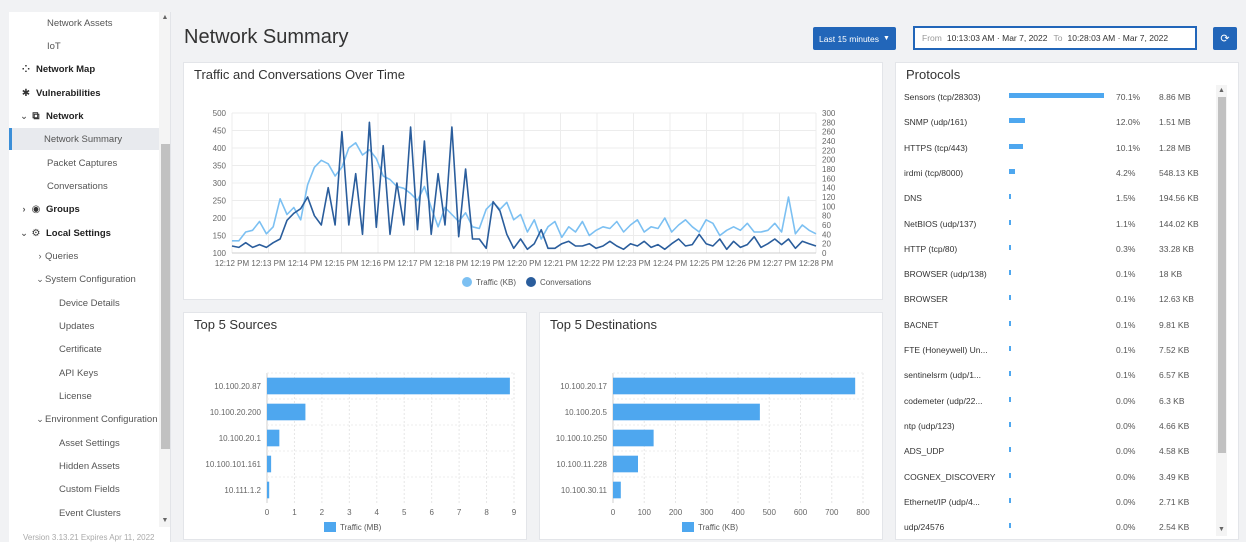 This screenshot has width=1246, height=542. Describe the element at coordinates (233, 464) in the screenshot. I see `category-label: 10.100.101.161` at that location.